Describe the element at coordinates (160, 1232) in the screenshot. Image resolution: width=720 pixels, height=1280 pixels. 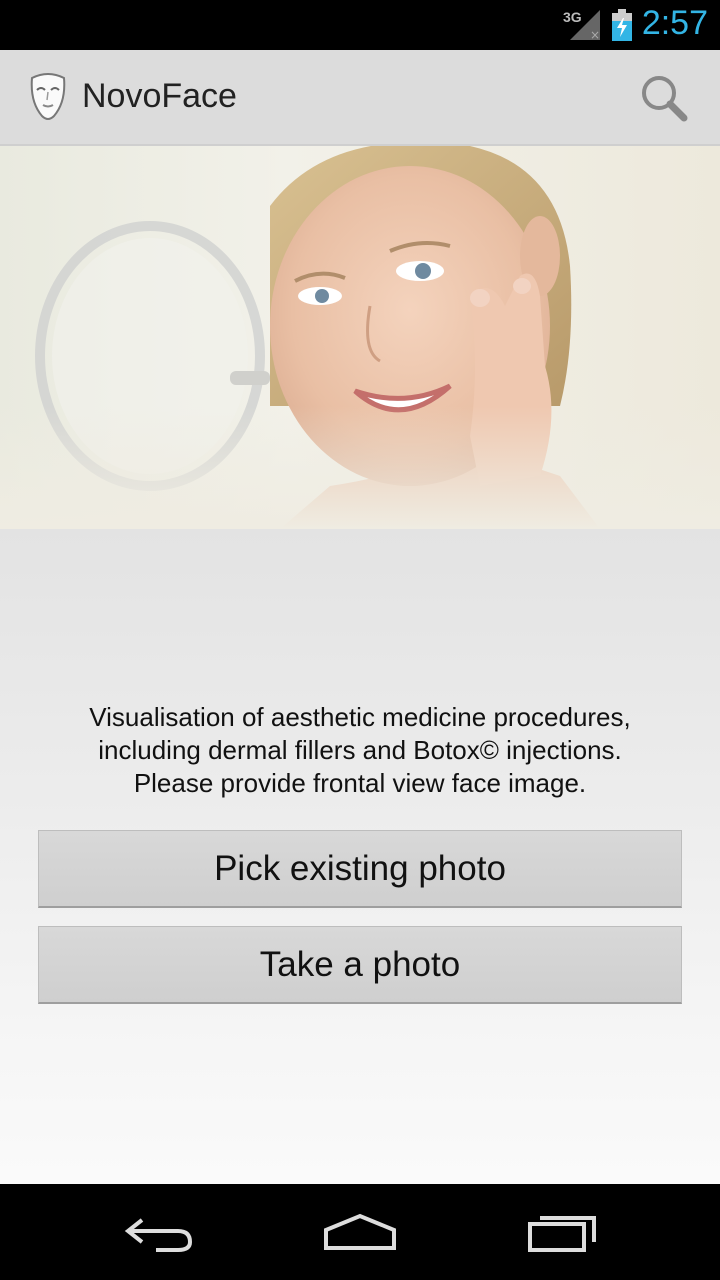
I see `back-icon` at that location.